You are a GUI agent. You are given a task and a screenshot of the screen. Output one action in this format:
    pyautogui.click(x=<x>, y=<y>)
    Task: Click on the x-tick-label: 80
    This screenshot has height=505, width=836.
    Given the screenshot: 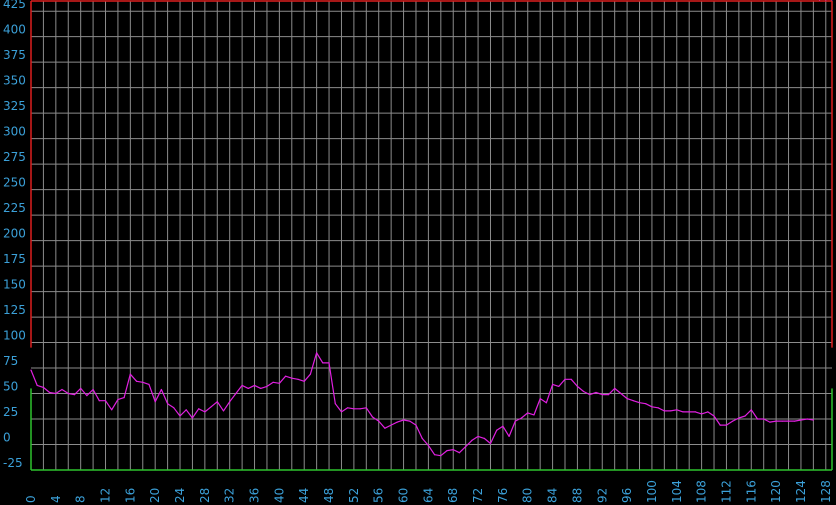 What is the action you would take?
    pyautogui.click(x=528, y=495)
    